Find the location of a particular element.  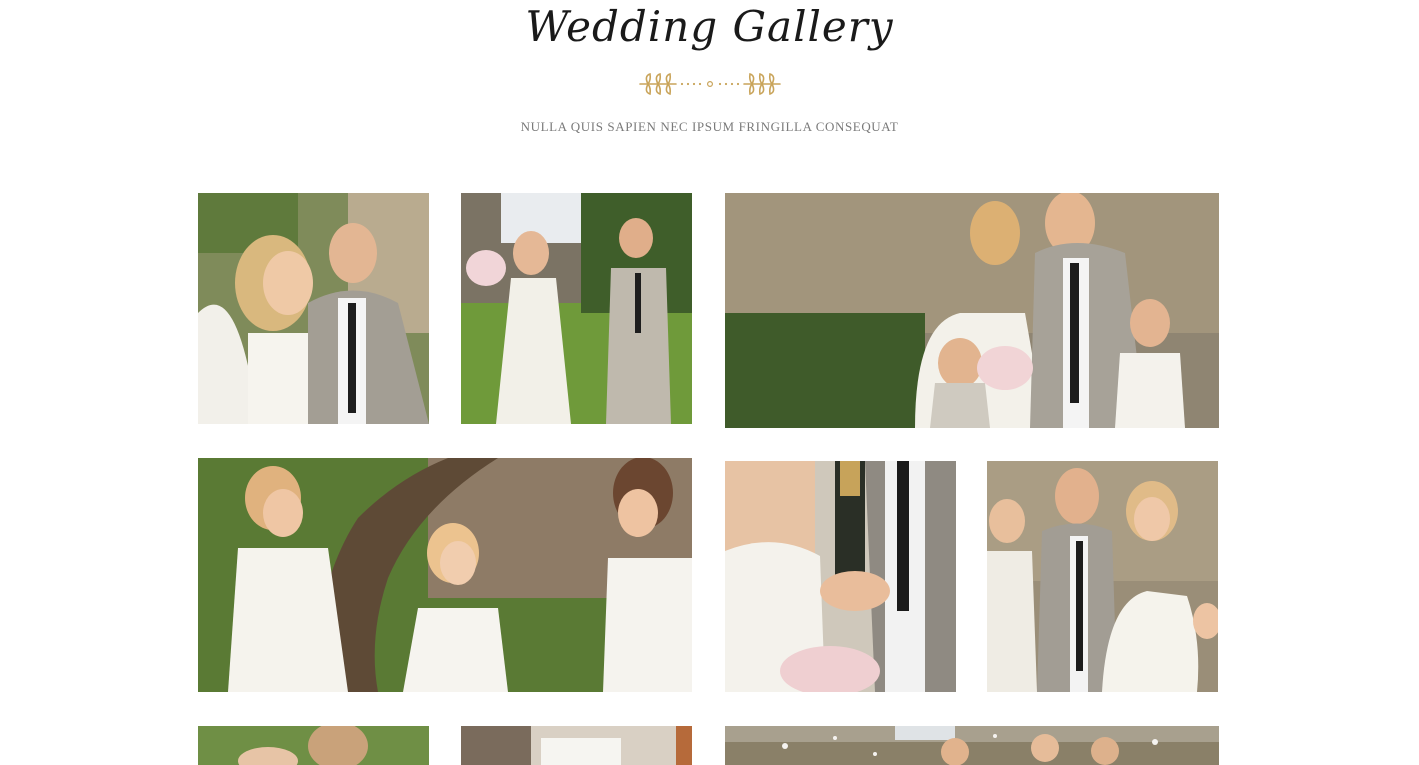

gallery-photo-wedding-cake is located at coordinates (576, 745).